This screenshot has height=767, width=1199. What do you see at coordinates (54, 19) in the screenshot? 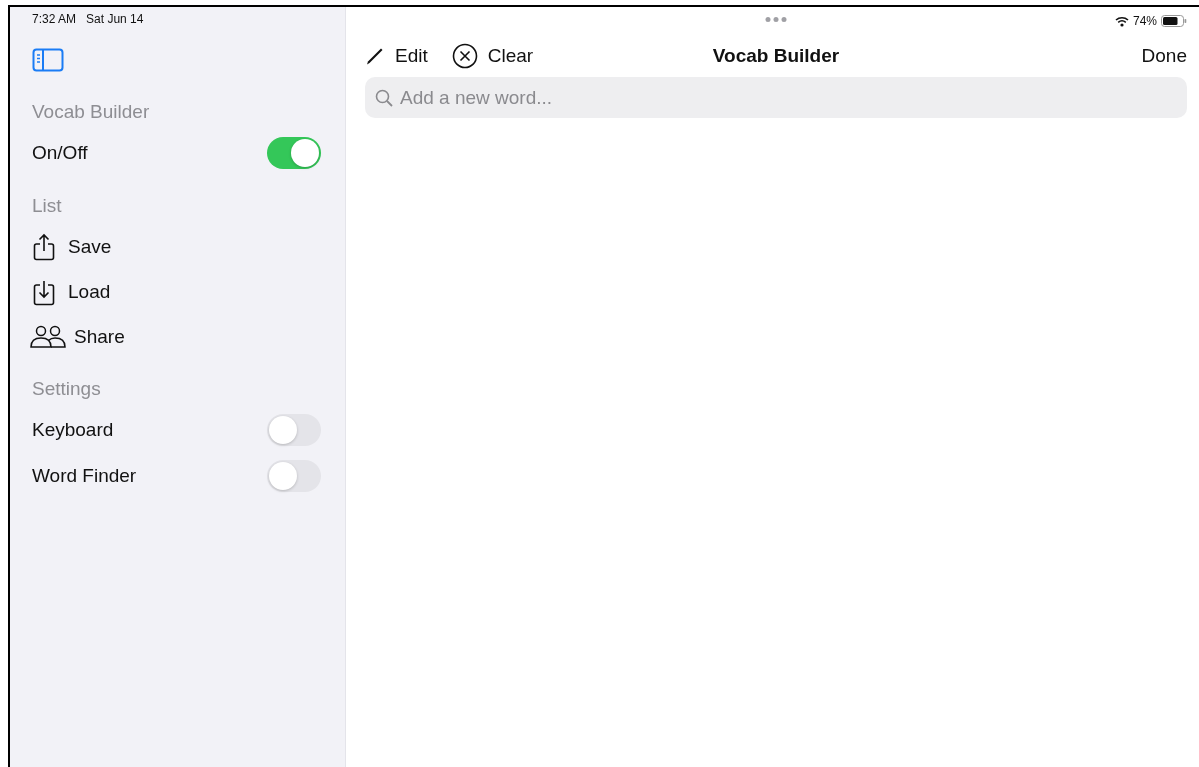
I see `status-time: 7:32 AM` at bounding box center [54, 19].